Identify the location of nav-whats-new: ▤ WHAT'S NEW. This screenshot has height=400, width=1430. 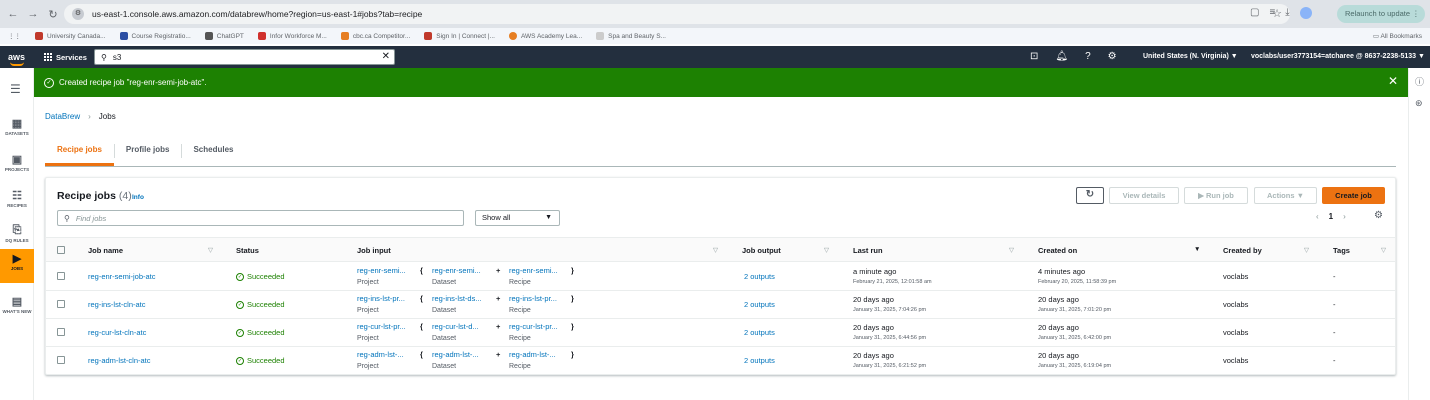
(17, 309).